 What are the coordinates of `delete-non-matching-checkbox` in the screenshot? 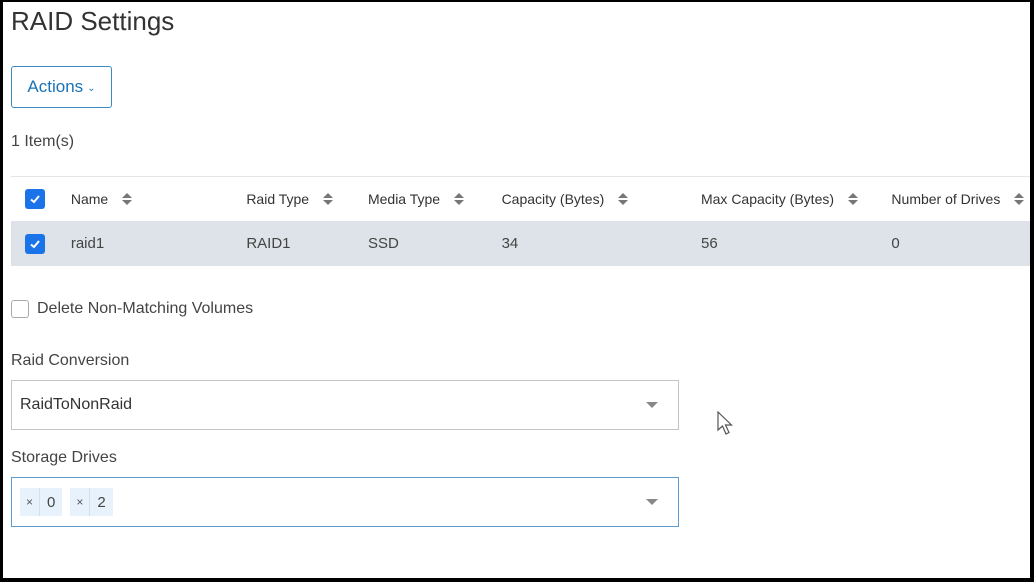 It's located at (20, 309).